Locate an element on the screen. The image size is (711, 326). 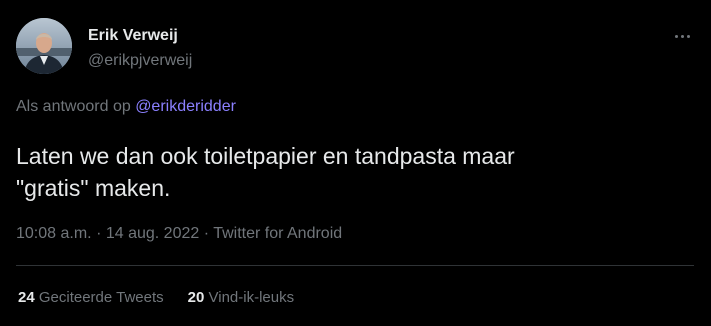
quote-tweets-stat: 24 Geciteerde Tweets is located at coordinates (91, 297).